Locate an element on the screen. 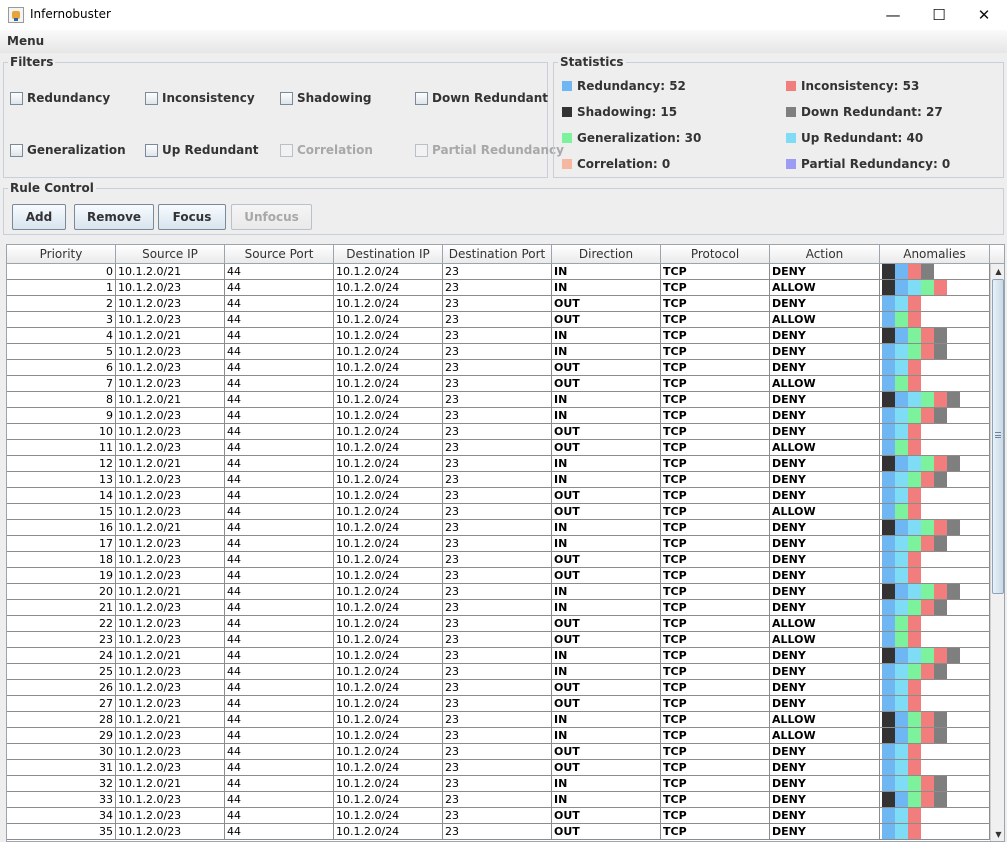  scroll-up-arrow-icon: ▲ is located at coordinates (997, 271).